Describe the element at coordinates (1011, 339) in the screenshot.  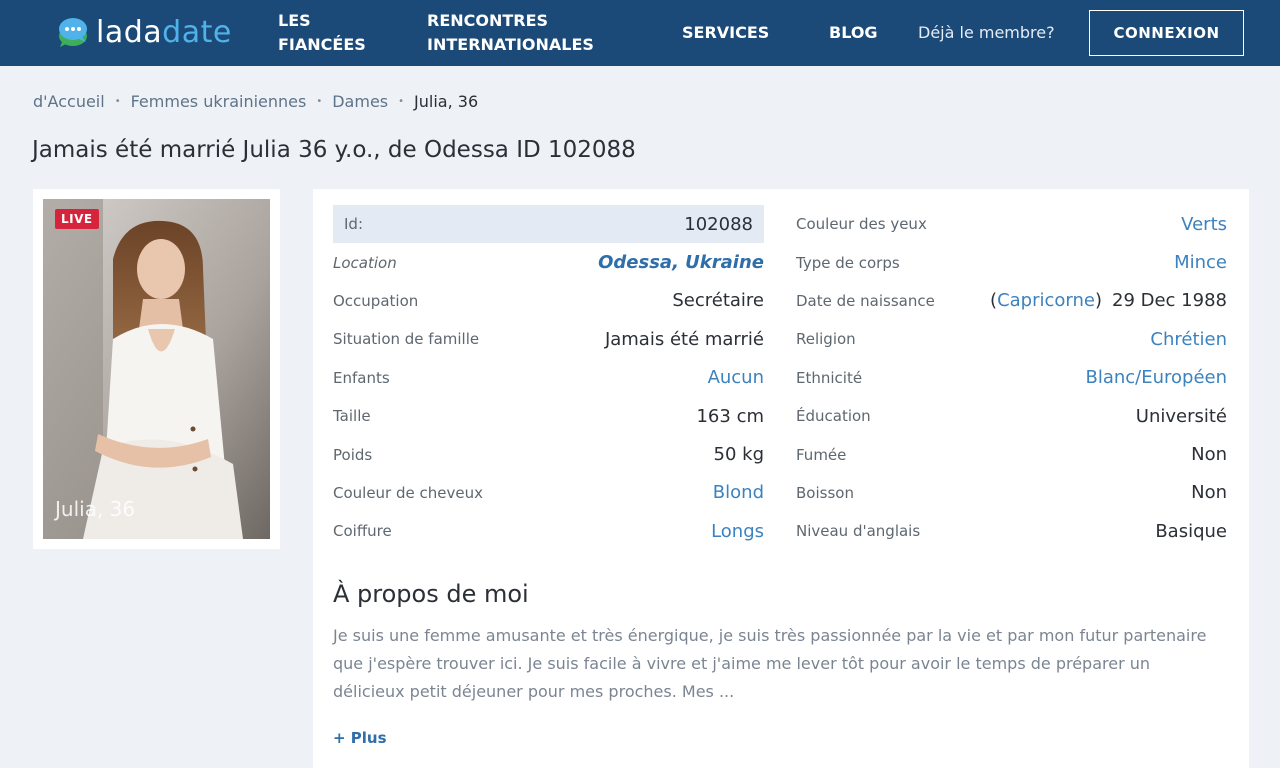
I see `detail-row-religion: Religion Chrétien` at that location.